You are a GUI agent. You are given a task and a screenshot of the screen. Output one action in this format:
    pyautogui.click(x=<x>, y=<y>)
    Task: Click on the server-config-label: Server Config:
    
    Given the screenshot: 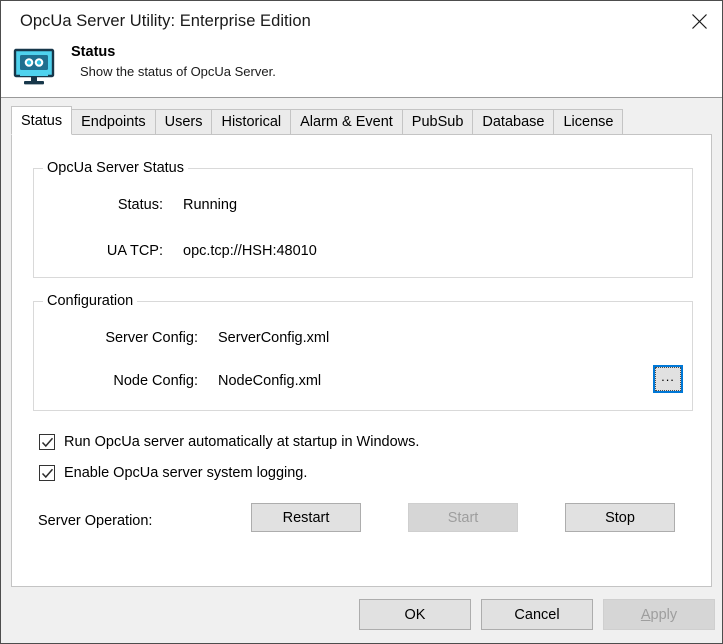 What is the action you would take?
    pyautogui.click(x=151, y=338)
    